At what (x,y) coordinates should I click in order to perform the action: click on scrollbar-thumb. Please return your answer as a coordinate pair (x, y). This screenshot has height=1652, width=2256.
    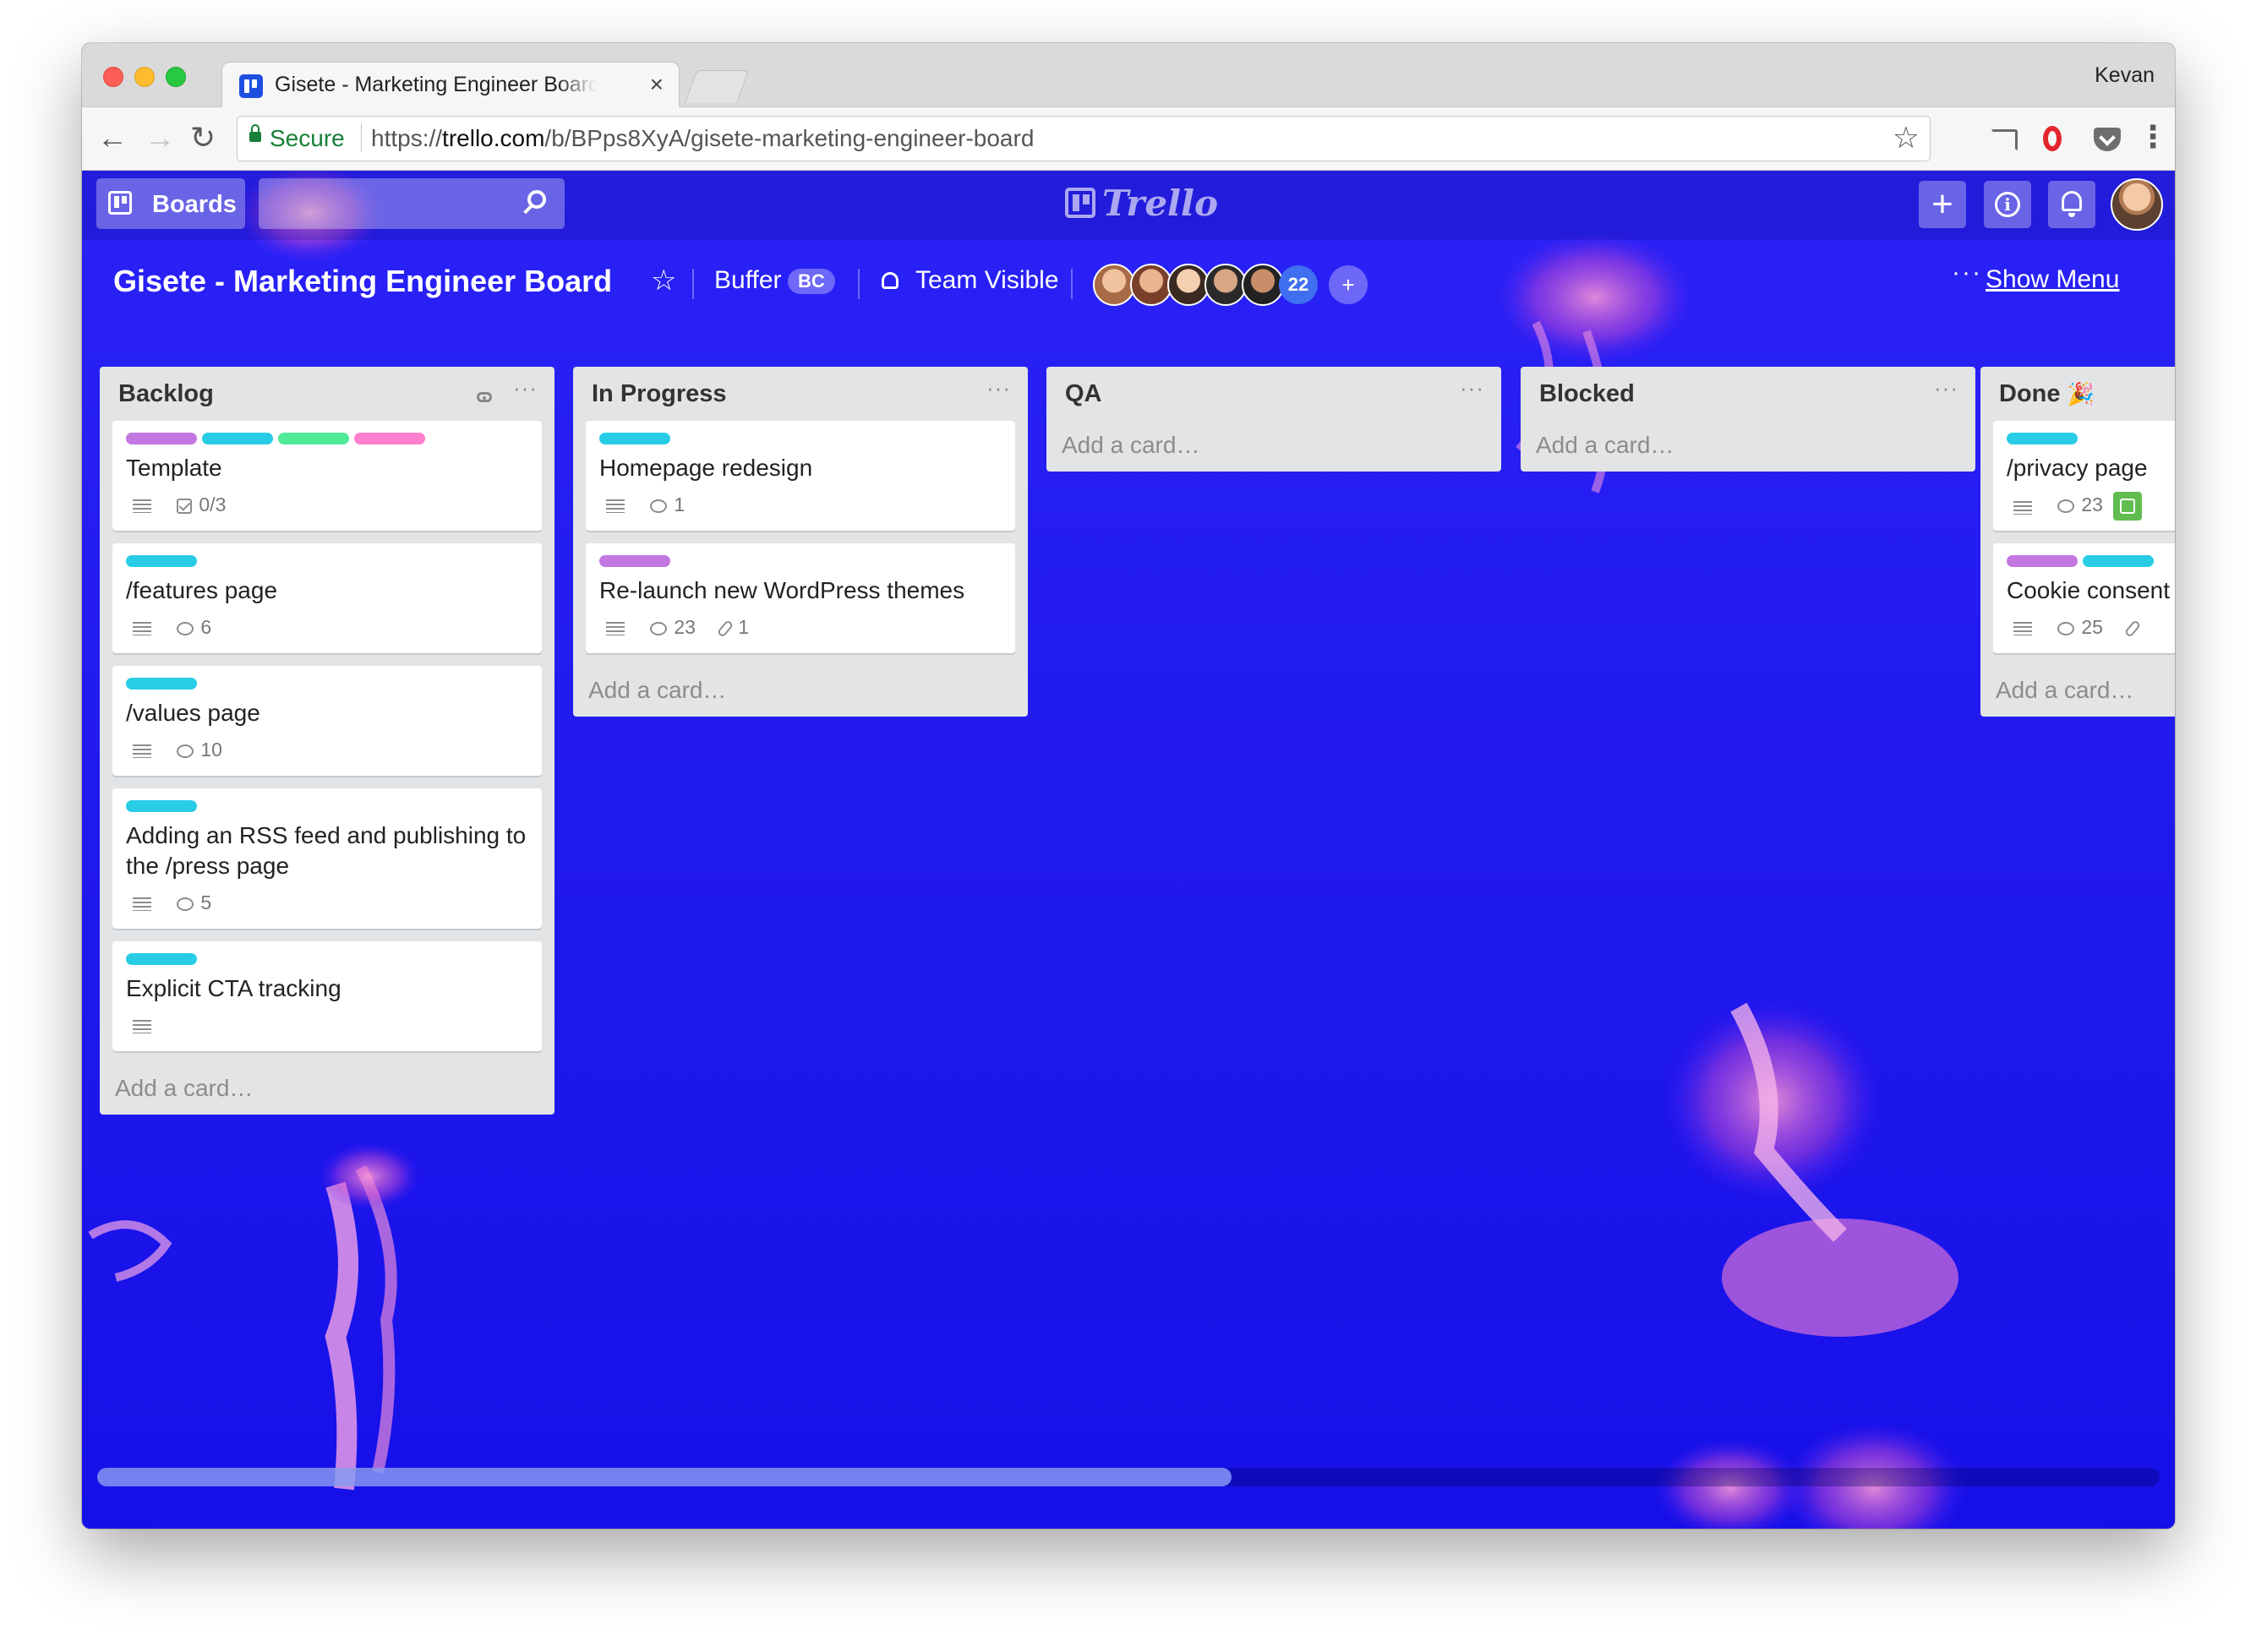
    Looking at the image, I should click on (664, 1477).